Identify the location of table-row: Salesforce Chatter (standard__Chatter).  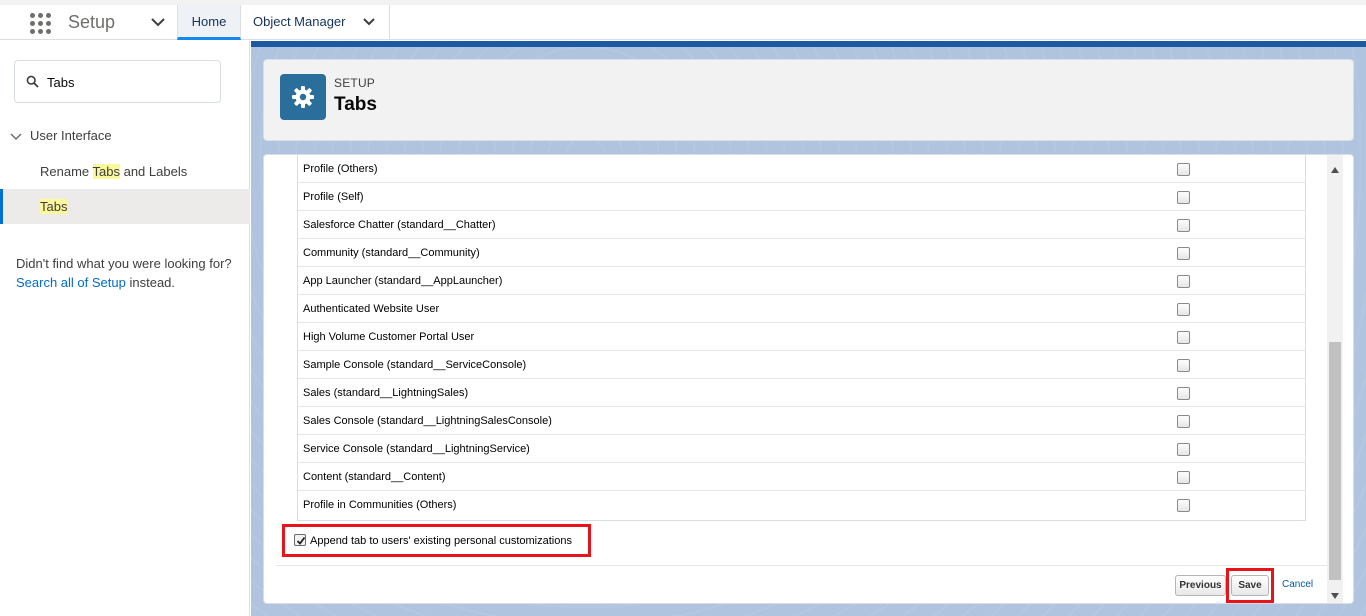
(801, 225).